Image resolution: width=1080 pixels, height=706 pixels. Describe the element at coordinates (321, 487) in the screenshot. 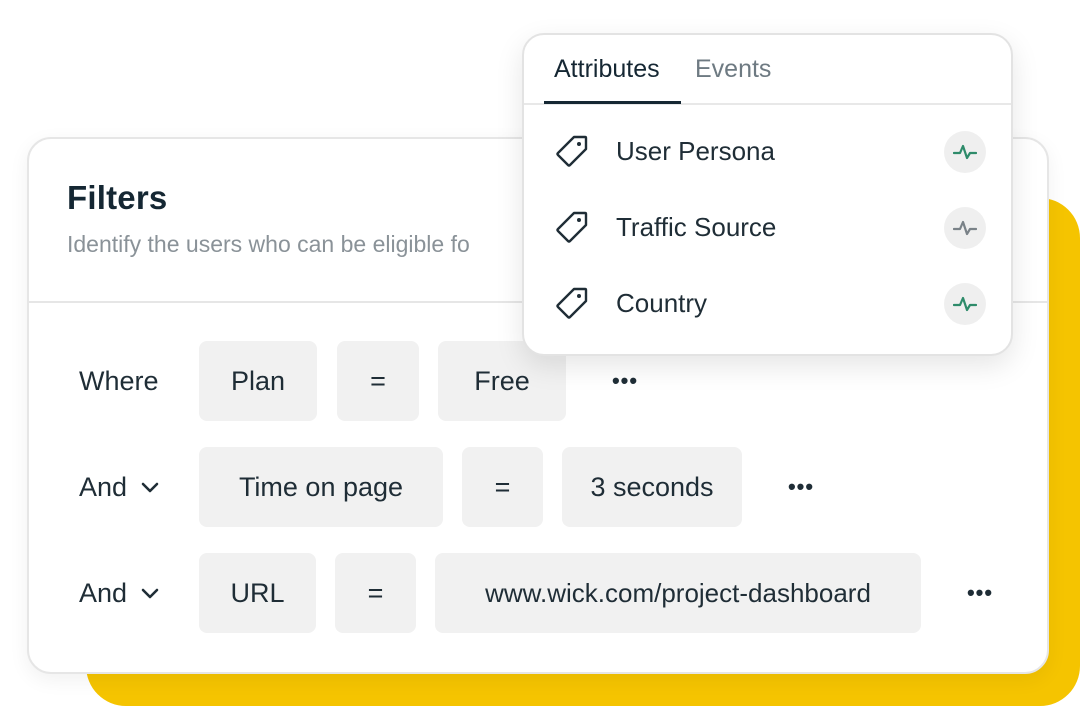

I see `field-select: Time on page` at that location.